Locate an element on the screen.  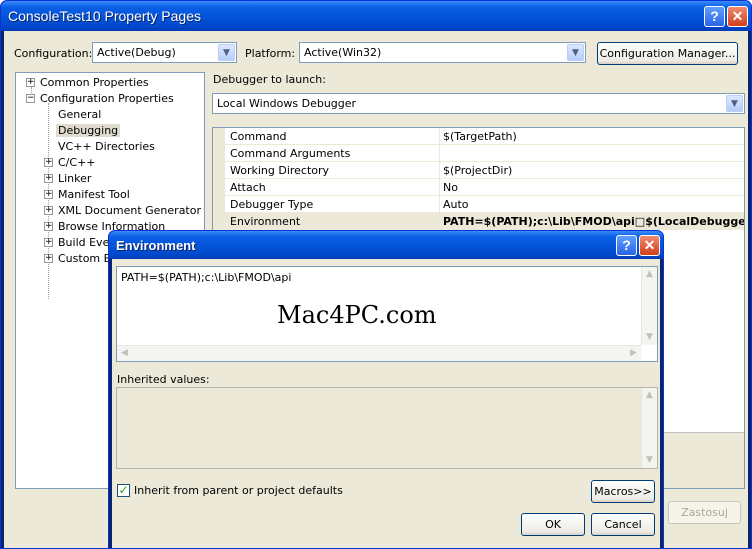
tree-item-configuration-properties: − Configuration Properties is located at coordinates (100, 99).